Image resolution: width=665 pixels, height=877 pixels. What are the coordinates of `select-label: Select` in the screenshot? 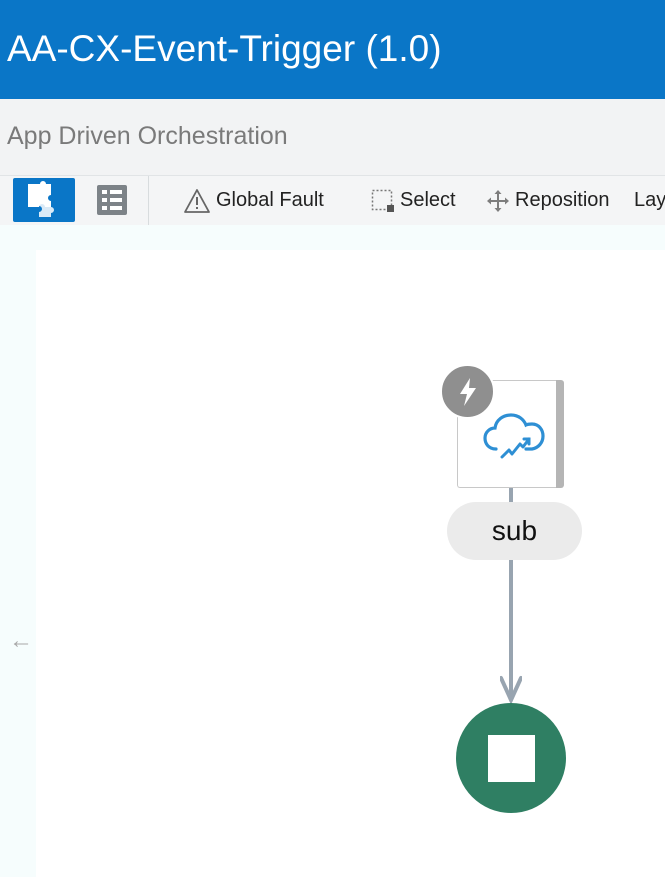 It's located at (428, 200).